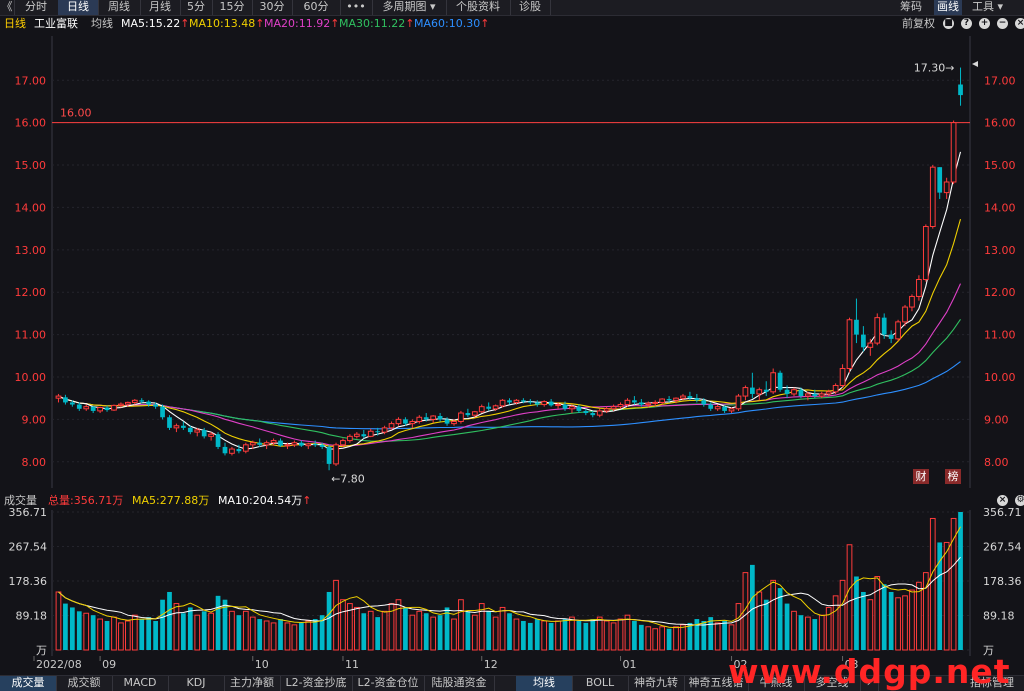  I want to click on vol-tick-right: 178.36, so click(1002, 581).